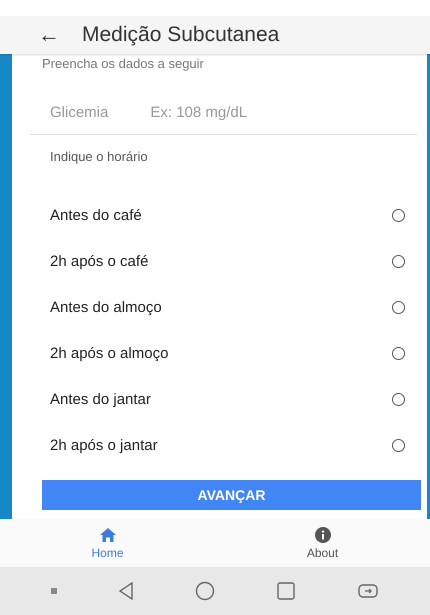  Describe the element at coordinates (204, 591) in the screenshot. I see `home-circle-icon` at that location.